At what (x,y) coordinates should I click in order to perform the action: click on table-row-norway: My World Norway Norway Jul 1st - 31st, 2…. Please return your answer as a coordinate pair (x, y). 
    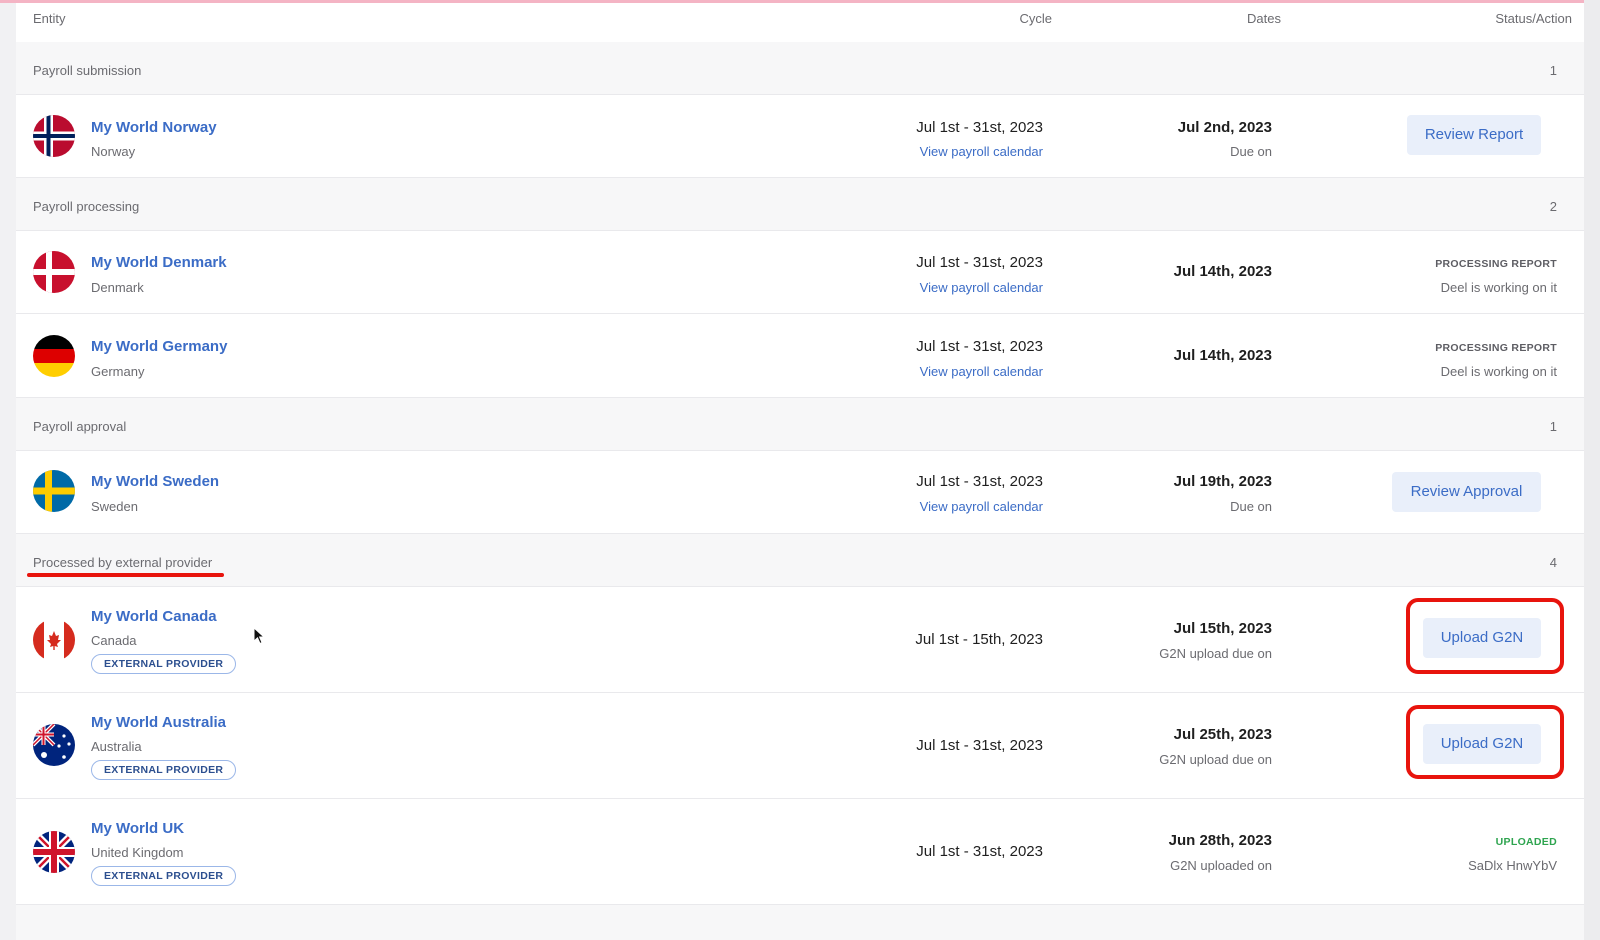
    Looking at the image, I should click on (800, 136).